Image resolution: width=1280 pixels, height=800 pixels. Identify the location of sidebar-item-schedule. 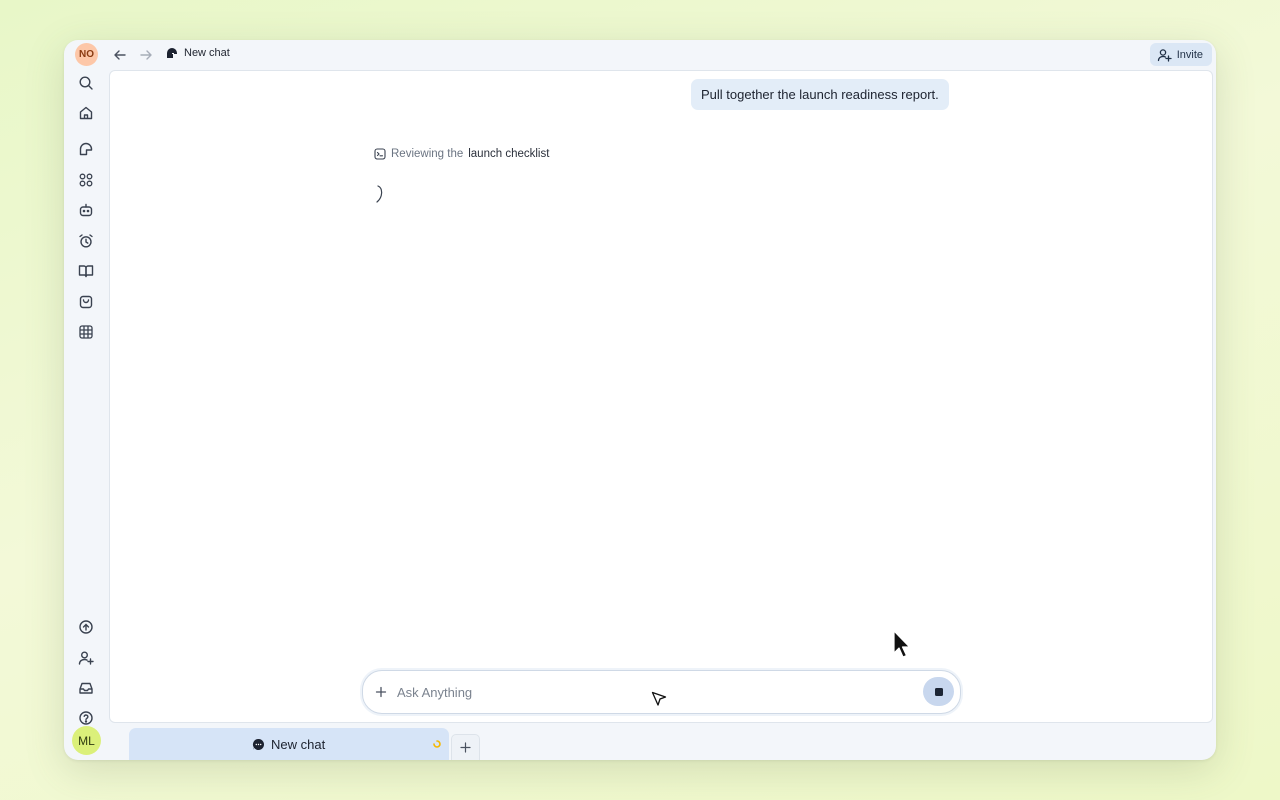
(86, 241).